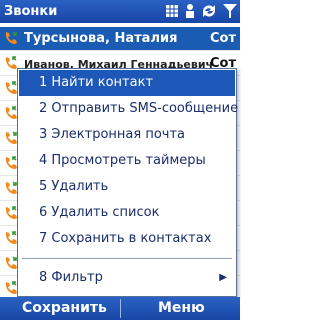 This screenshot has width=320, height=320. I want to click on softkey-divider, so click(120, 308).